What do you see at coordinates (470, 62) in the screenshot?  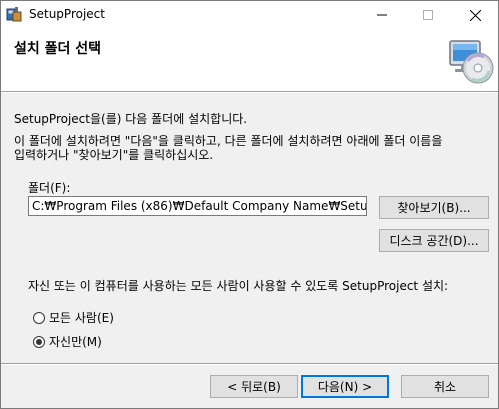 I see `computer-cd-icon` at bounding box center [470, 62].